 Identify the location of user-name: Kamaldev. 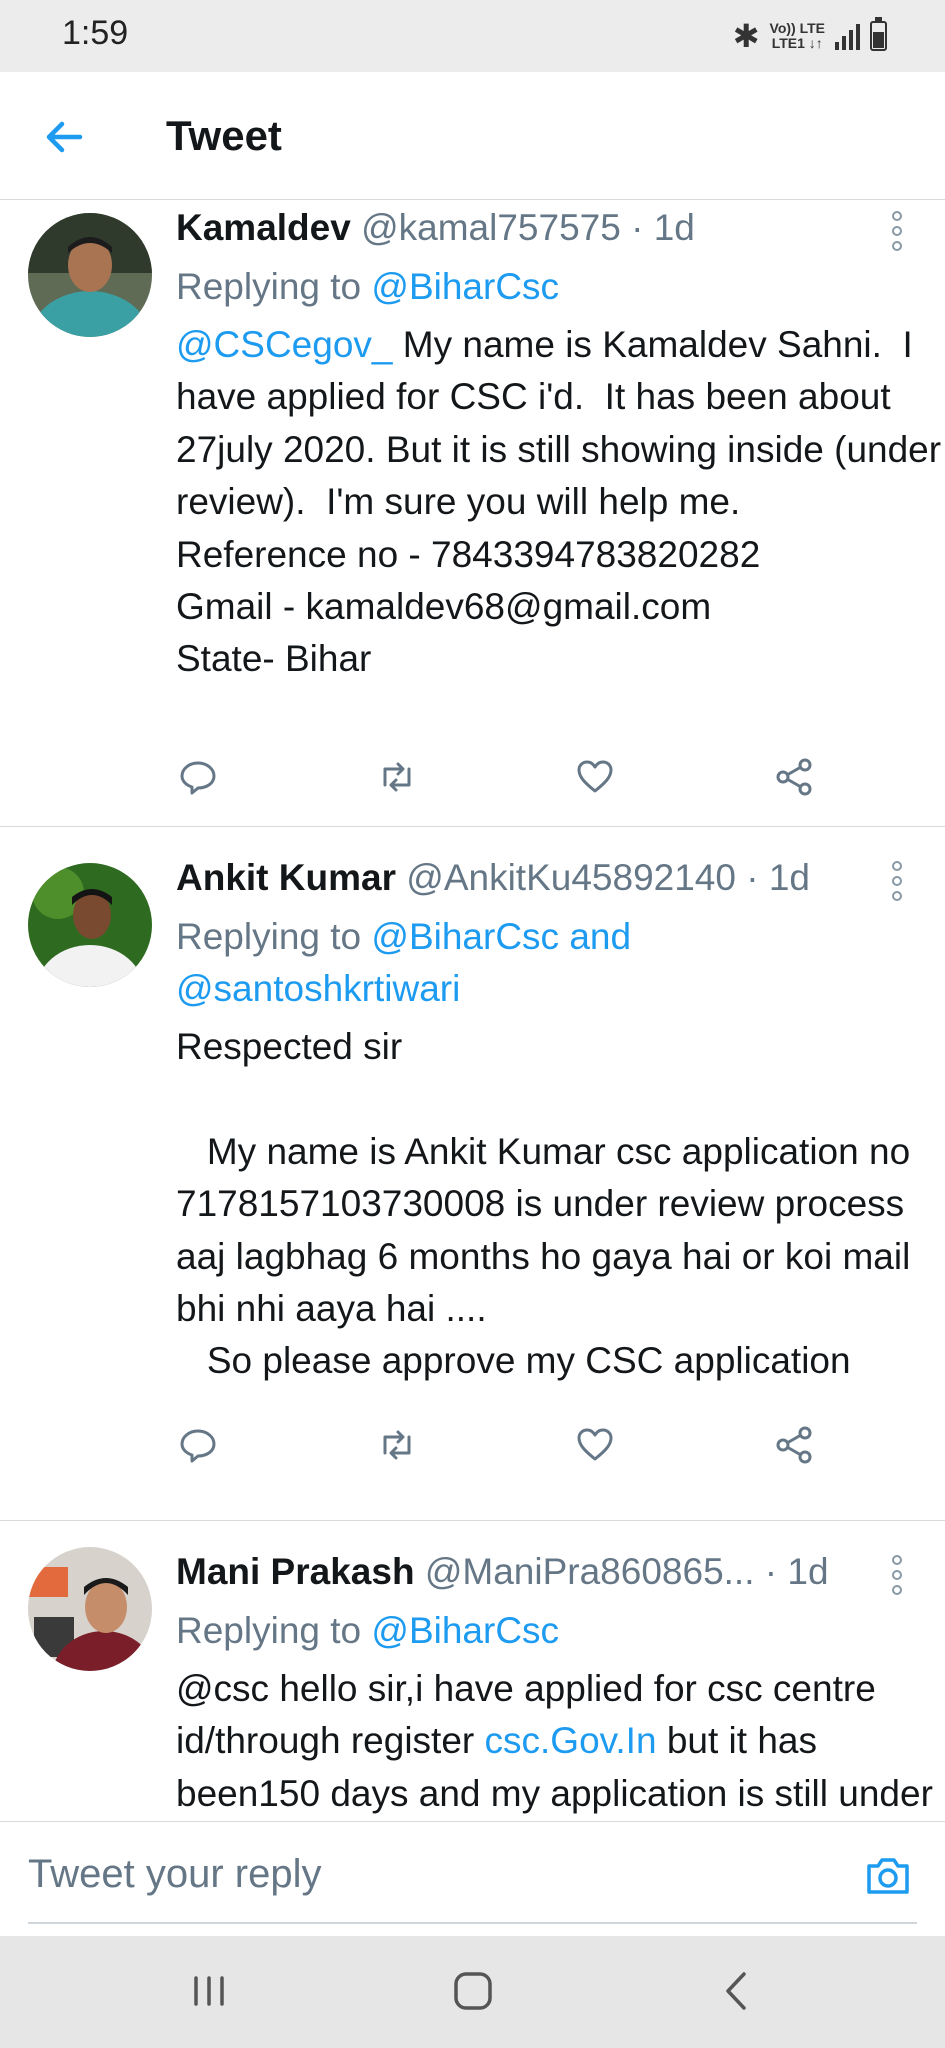
(263, 227).